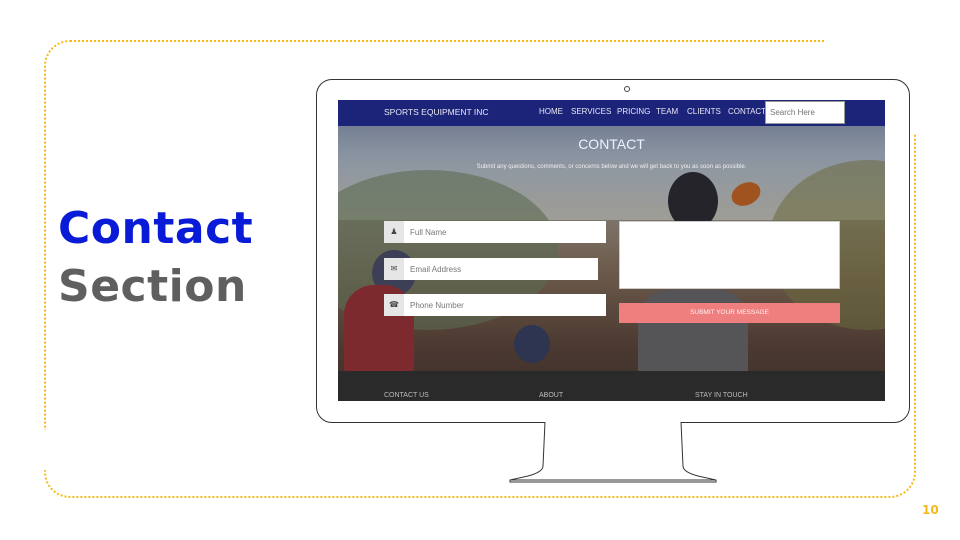 The width and height of the screenshot is (960, 540). I want to click on slide-title: Contact Section, so click(155, 258).